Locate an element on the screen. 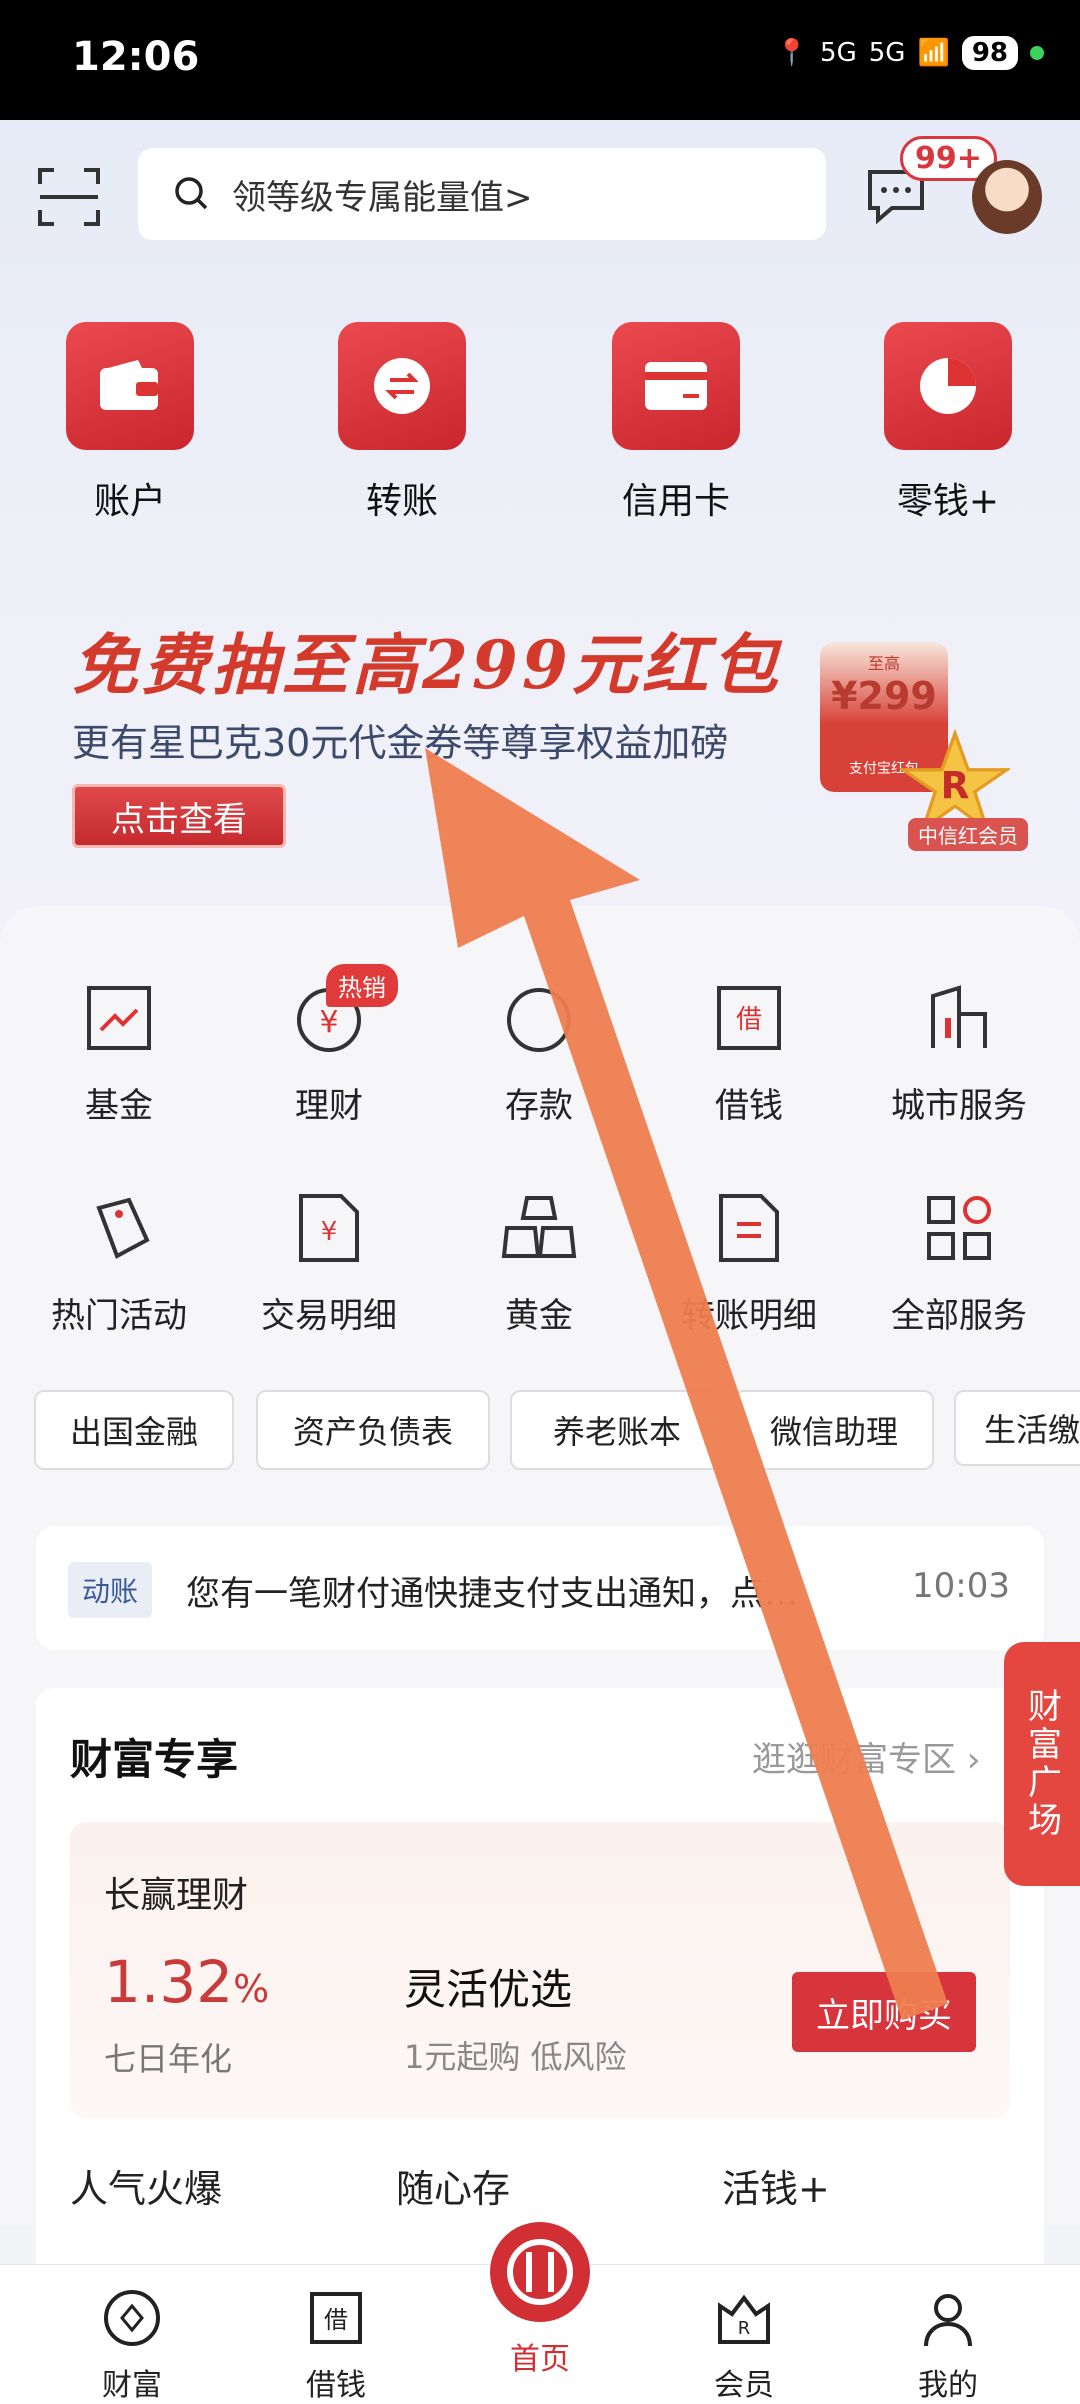  credit-card-icon is located at coordinates (676, 386).